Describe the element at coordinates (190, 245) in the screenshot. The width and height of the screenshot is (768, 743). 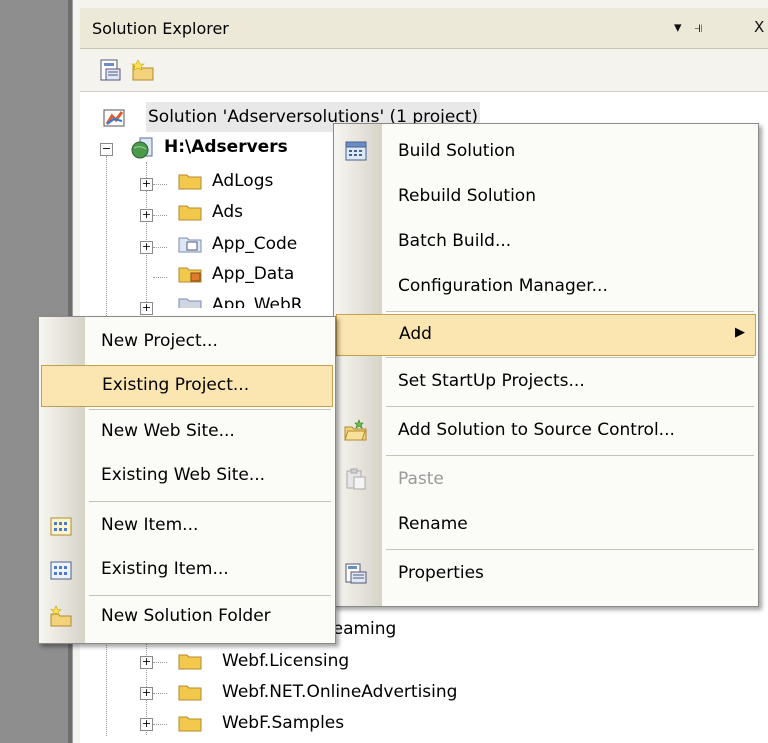
I see `app-code-folder-icon` at that location.